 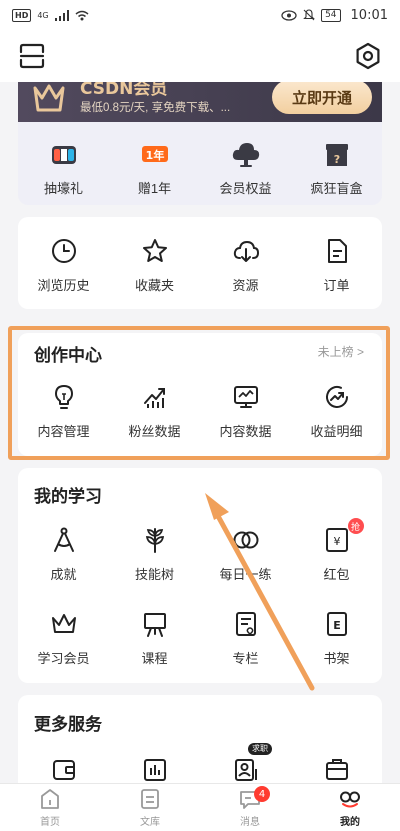 What do you see at coordinates (245, 540) in the screenshot?
I see `rings-icon` at bounding box center [245, 540].